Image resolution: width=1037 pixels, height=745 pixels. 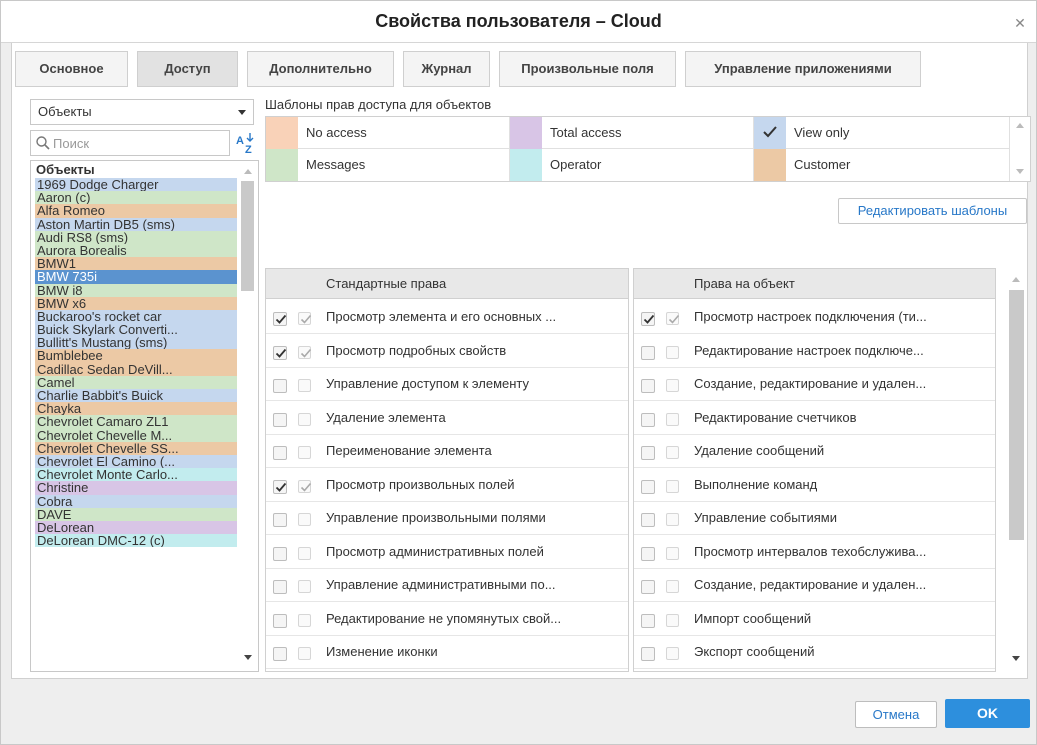 What do you see at coordinates (136, 277) in the screenshot?
I see `object-list-item: BMW 735i` at bounding box center [136, 277].